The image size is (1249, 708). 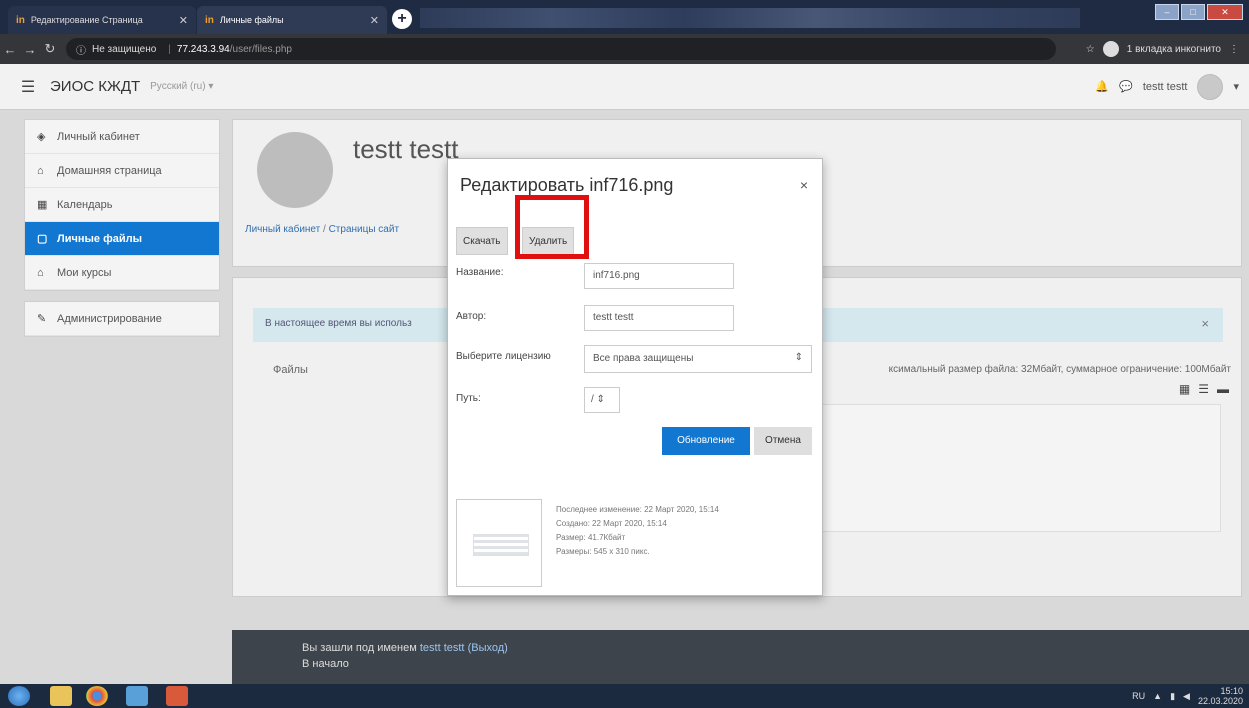 I want to click on footer-user-link: testt testt, so click(x=442, y=648).